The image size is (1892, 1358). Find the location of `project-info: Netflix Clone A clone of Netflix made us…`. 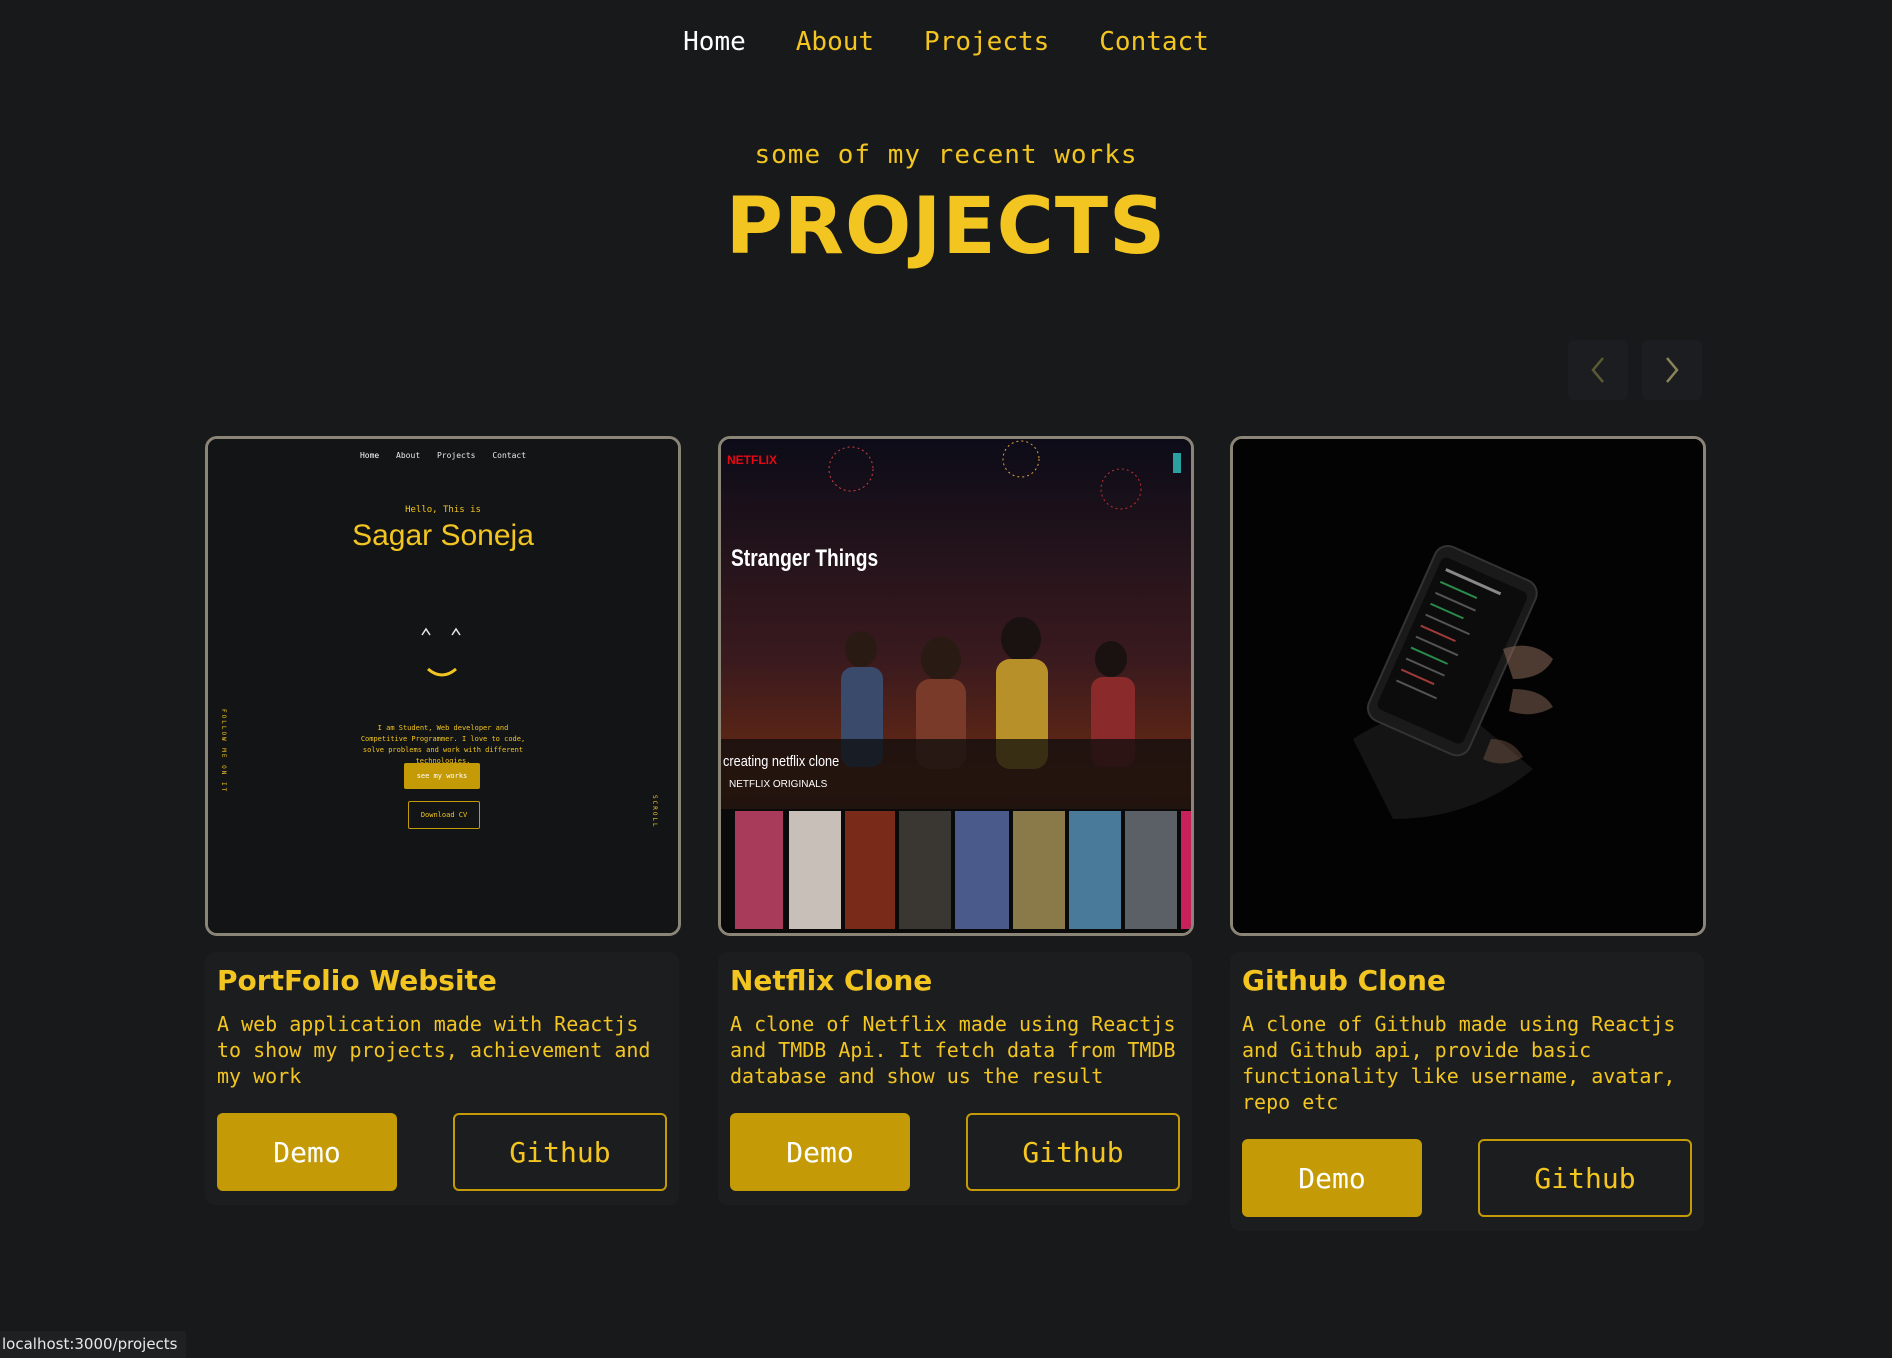

project-info: Netflix Clone A clone of Netflix made us… is located at coordinates (955, 1078).